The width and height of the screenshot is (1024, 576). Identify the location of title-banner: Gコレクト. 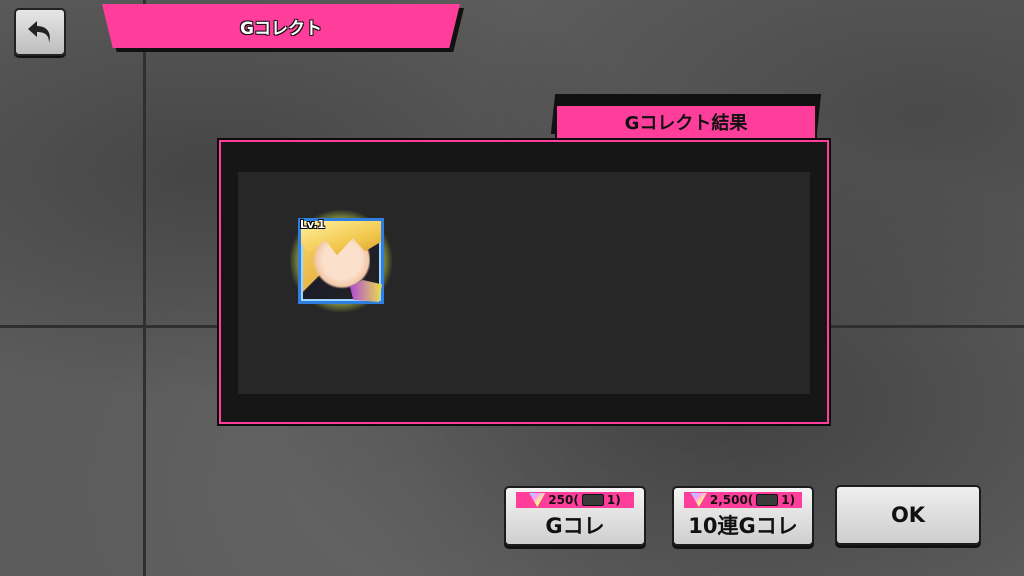
(283, 28).